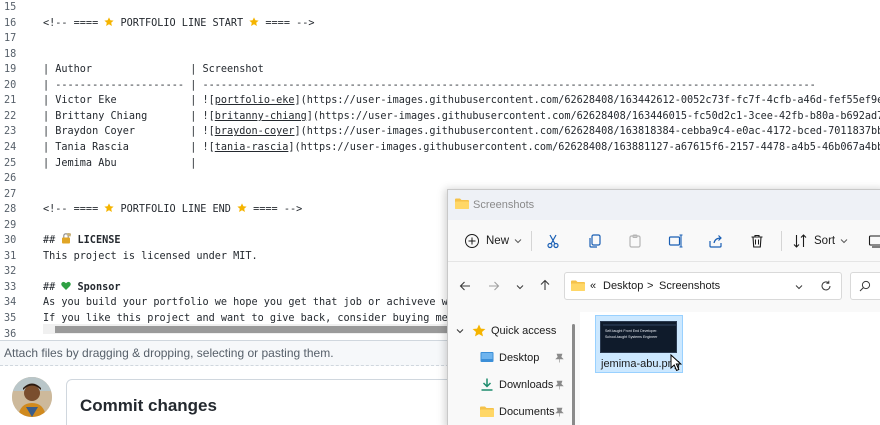 The image size is (880, 425). I want to click on copy-button, so click(595, 241).